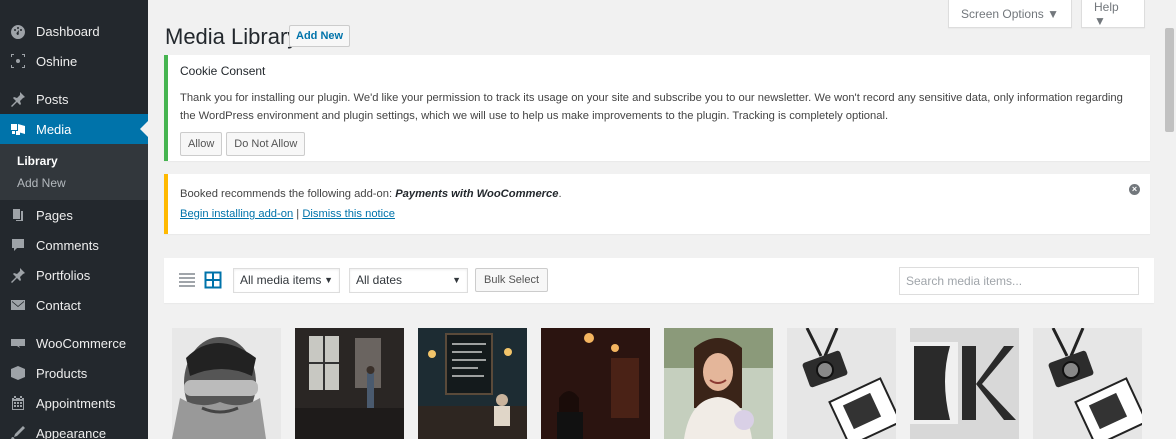  I want to click on media-toolbar: All media items ▼ All dates ▼ Bulk Select, so click(659, 280).